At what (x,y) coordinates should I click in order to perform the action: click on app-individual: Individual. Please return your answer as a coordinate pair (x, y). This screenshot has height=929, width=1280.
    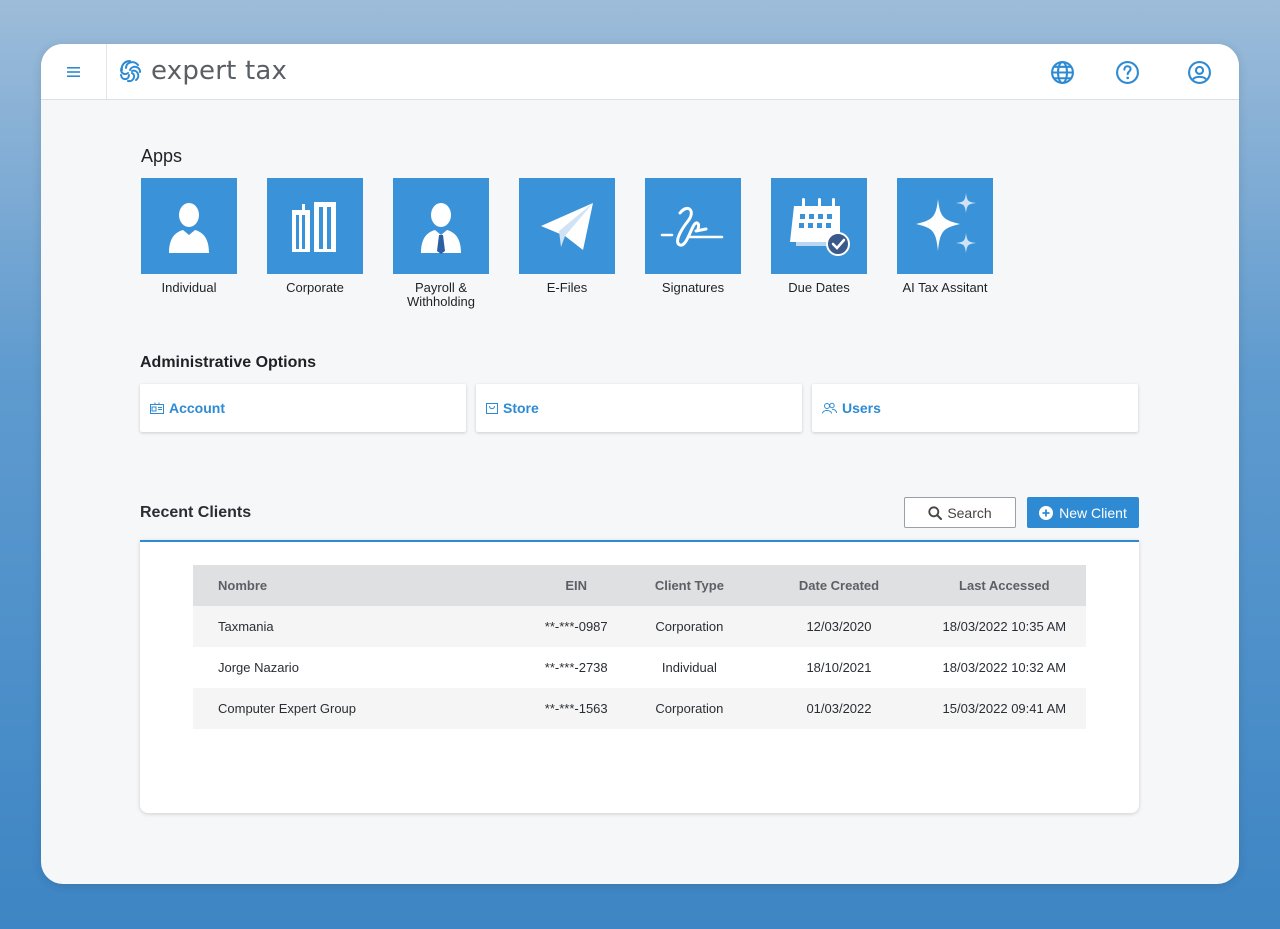
    Looking at the image, I should click on (189, 236).